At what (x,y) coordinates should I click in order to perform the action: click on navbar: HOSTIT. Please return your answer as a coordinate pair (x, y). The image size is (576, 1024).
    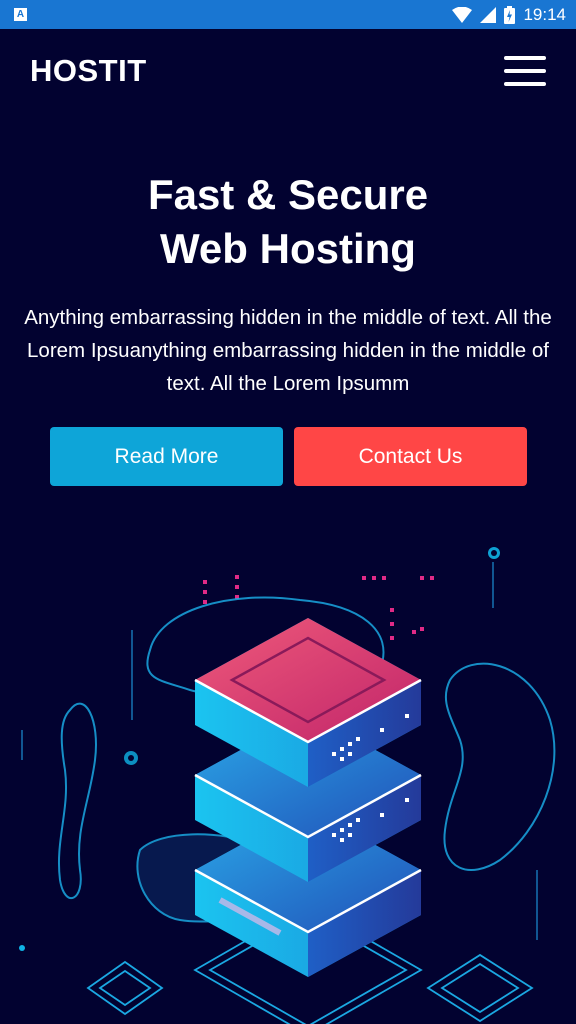
    Looking at the image, I should click on (288, 71).